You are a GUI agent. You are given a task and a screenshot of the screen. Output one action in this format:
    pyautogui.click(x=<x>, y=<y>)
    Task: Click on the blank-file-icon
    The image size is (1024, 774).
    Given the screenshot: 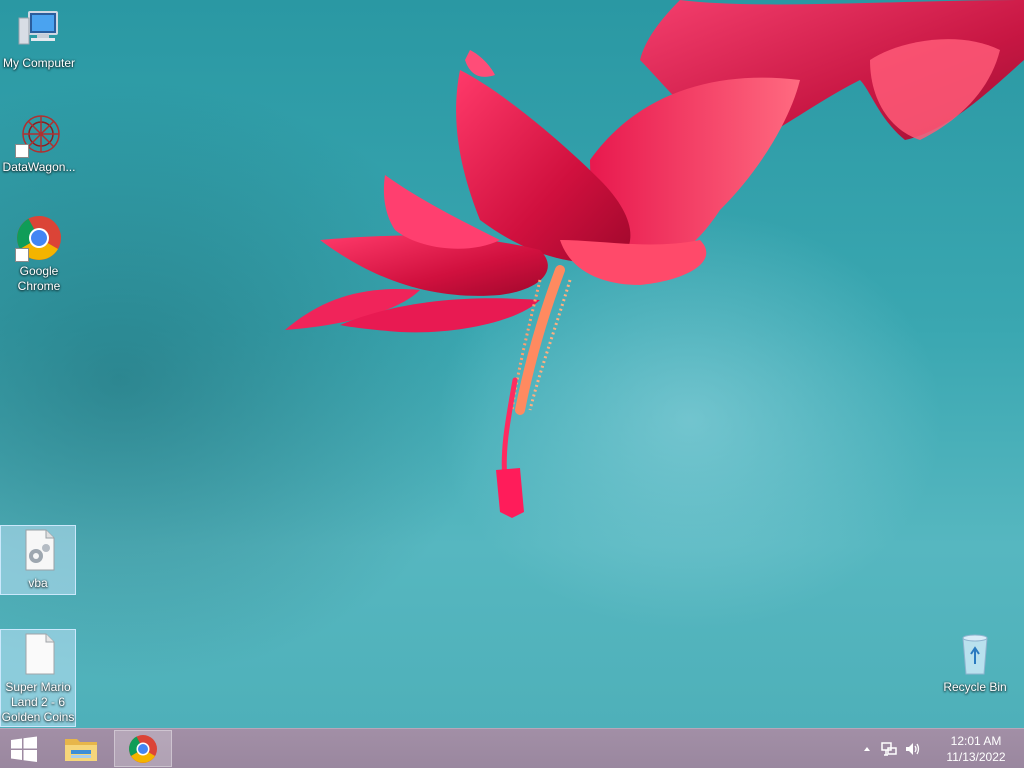 What is the action you would take?
    pyautogui.click(x=38, y=654)
    